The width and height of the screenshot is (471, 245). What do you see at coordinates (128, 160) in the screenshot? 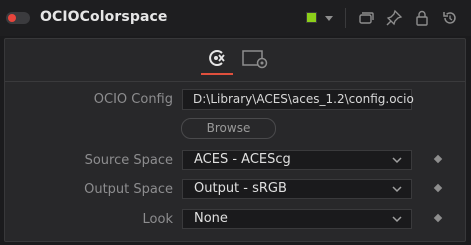
I see `source-space-label: Source Space` at bounding box center [128, 160].